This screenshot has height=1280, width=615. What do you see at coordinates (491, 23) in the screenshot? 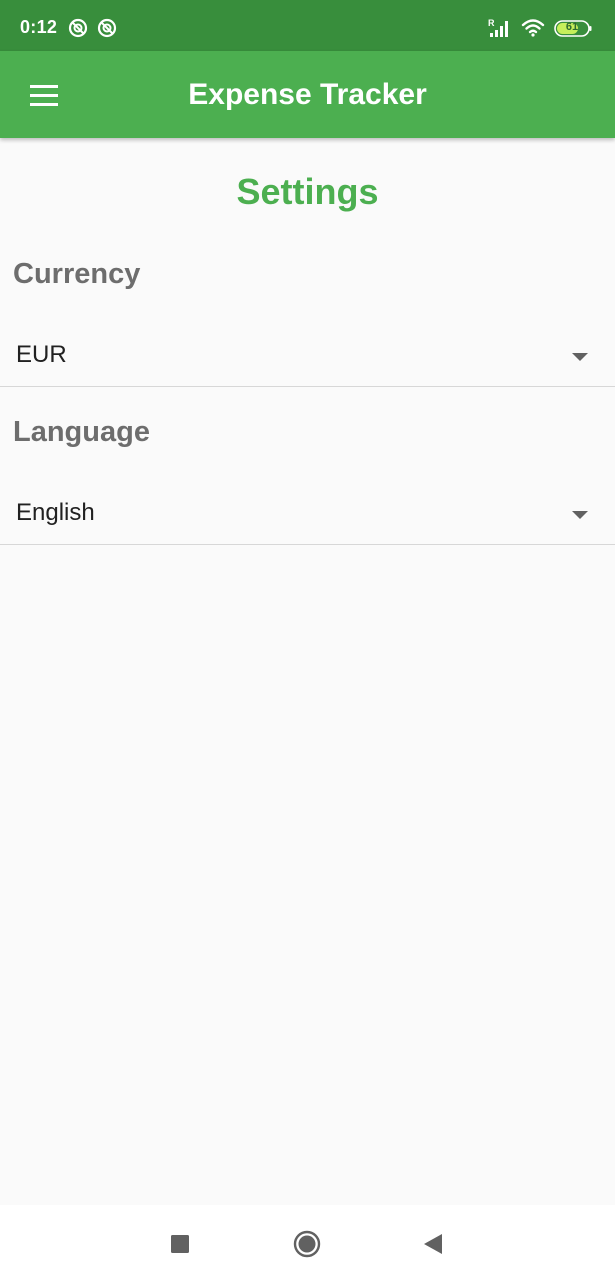
I see `svg-text: R` at bounding box center [491, 23].